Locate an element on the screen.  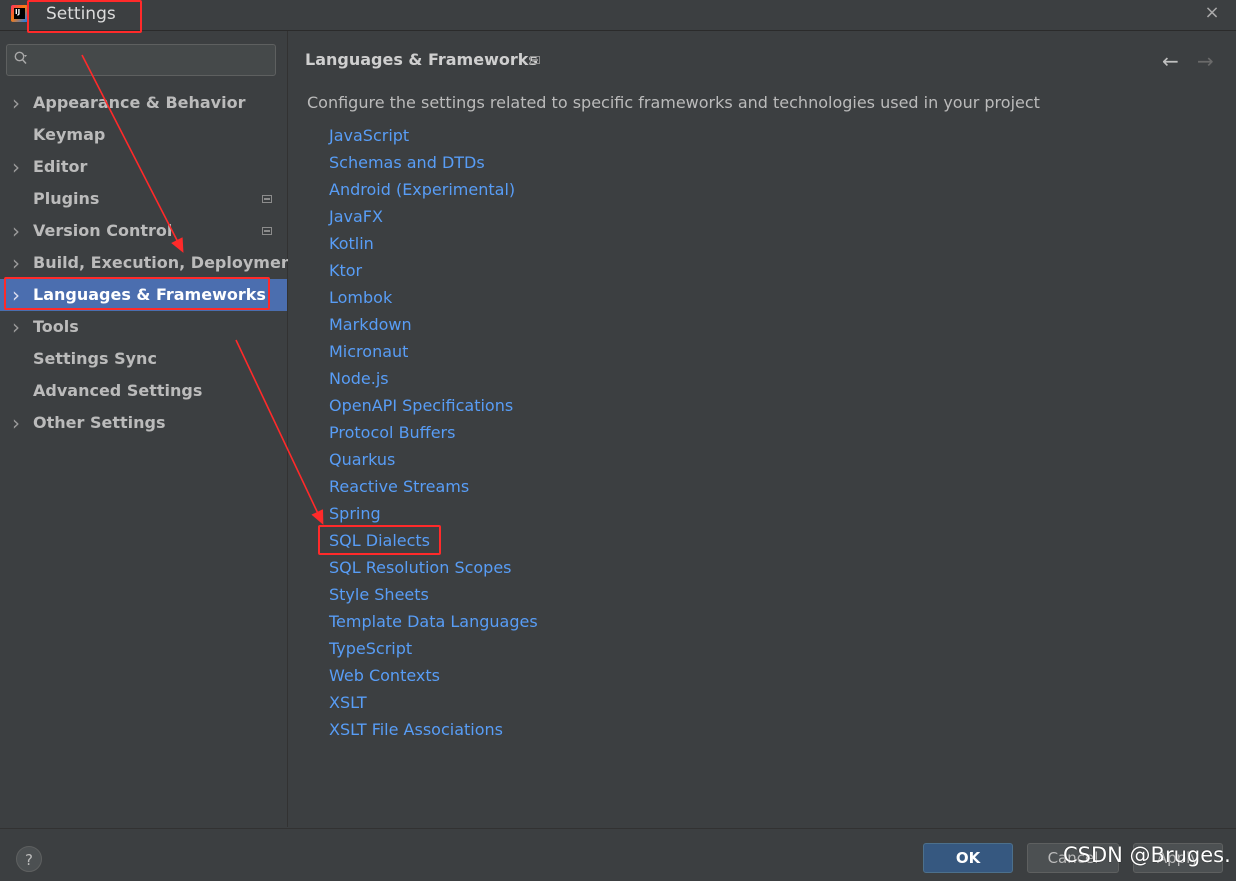
annotation-arrow-to-sql is located at coordinates (279, 432).